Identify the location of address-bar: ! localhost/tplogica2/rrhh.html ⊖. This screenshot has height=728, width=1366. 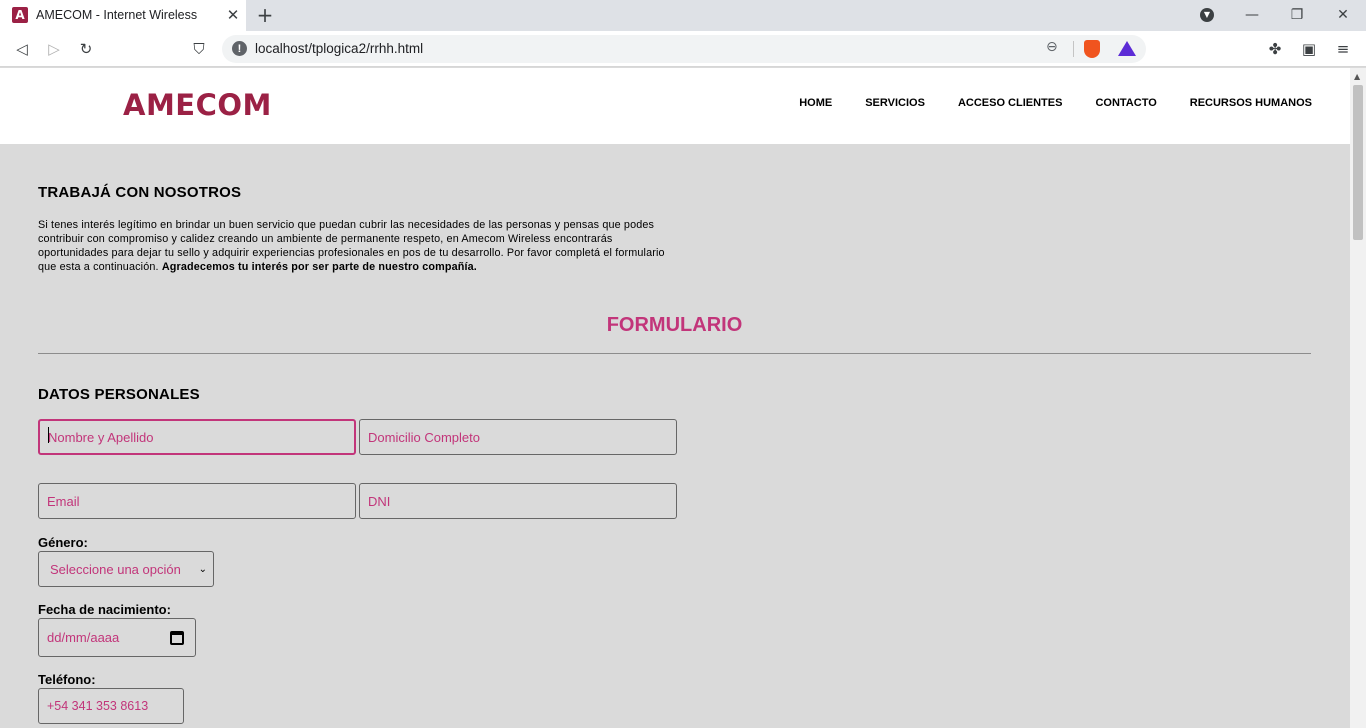
(684, 49).